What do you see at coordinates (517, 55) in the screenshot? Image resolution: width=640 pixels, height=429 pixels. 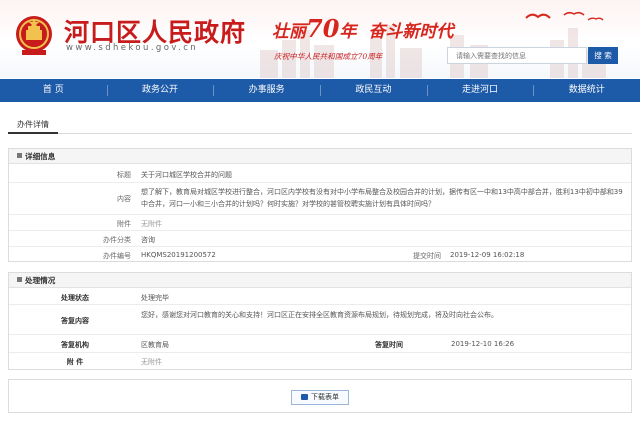 I see `search-input` at bounding box center [517, 55].